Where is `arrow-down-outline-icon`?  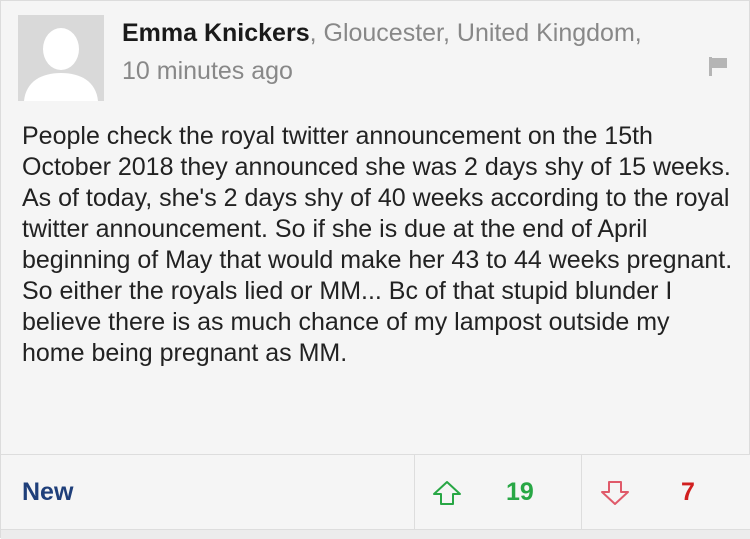 arrow-down-outline-icon is located at coordinates (615, 493).